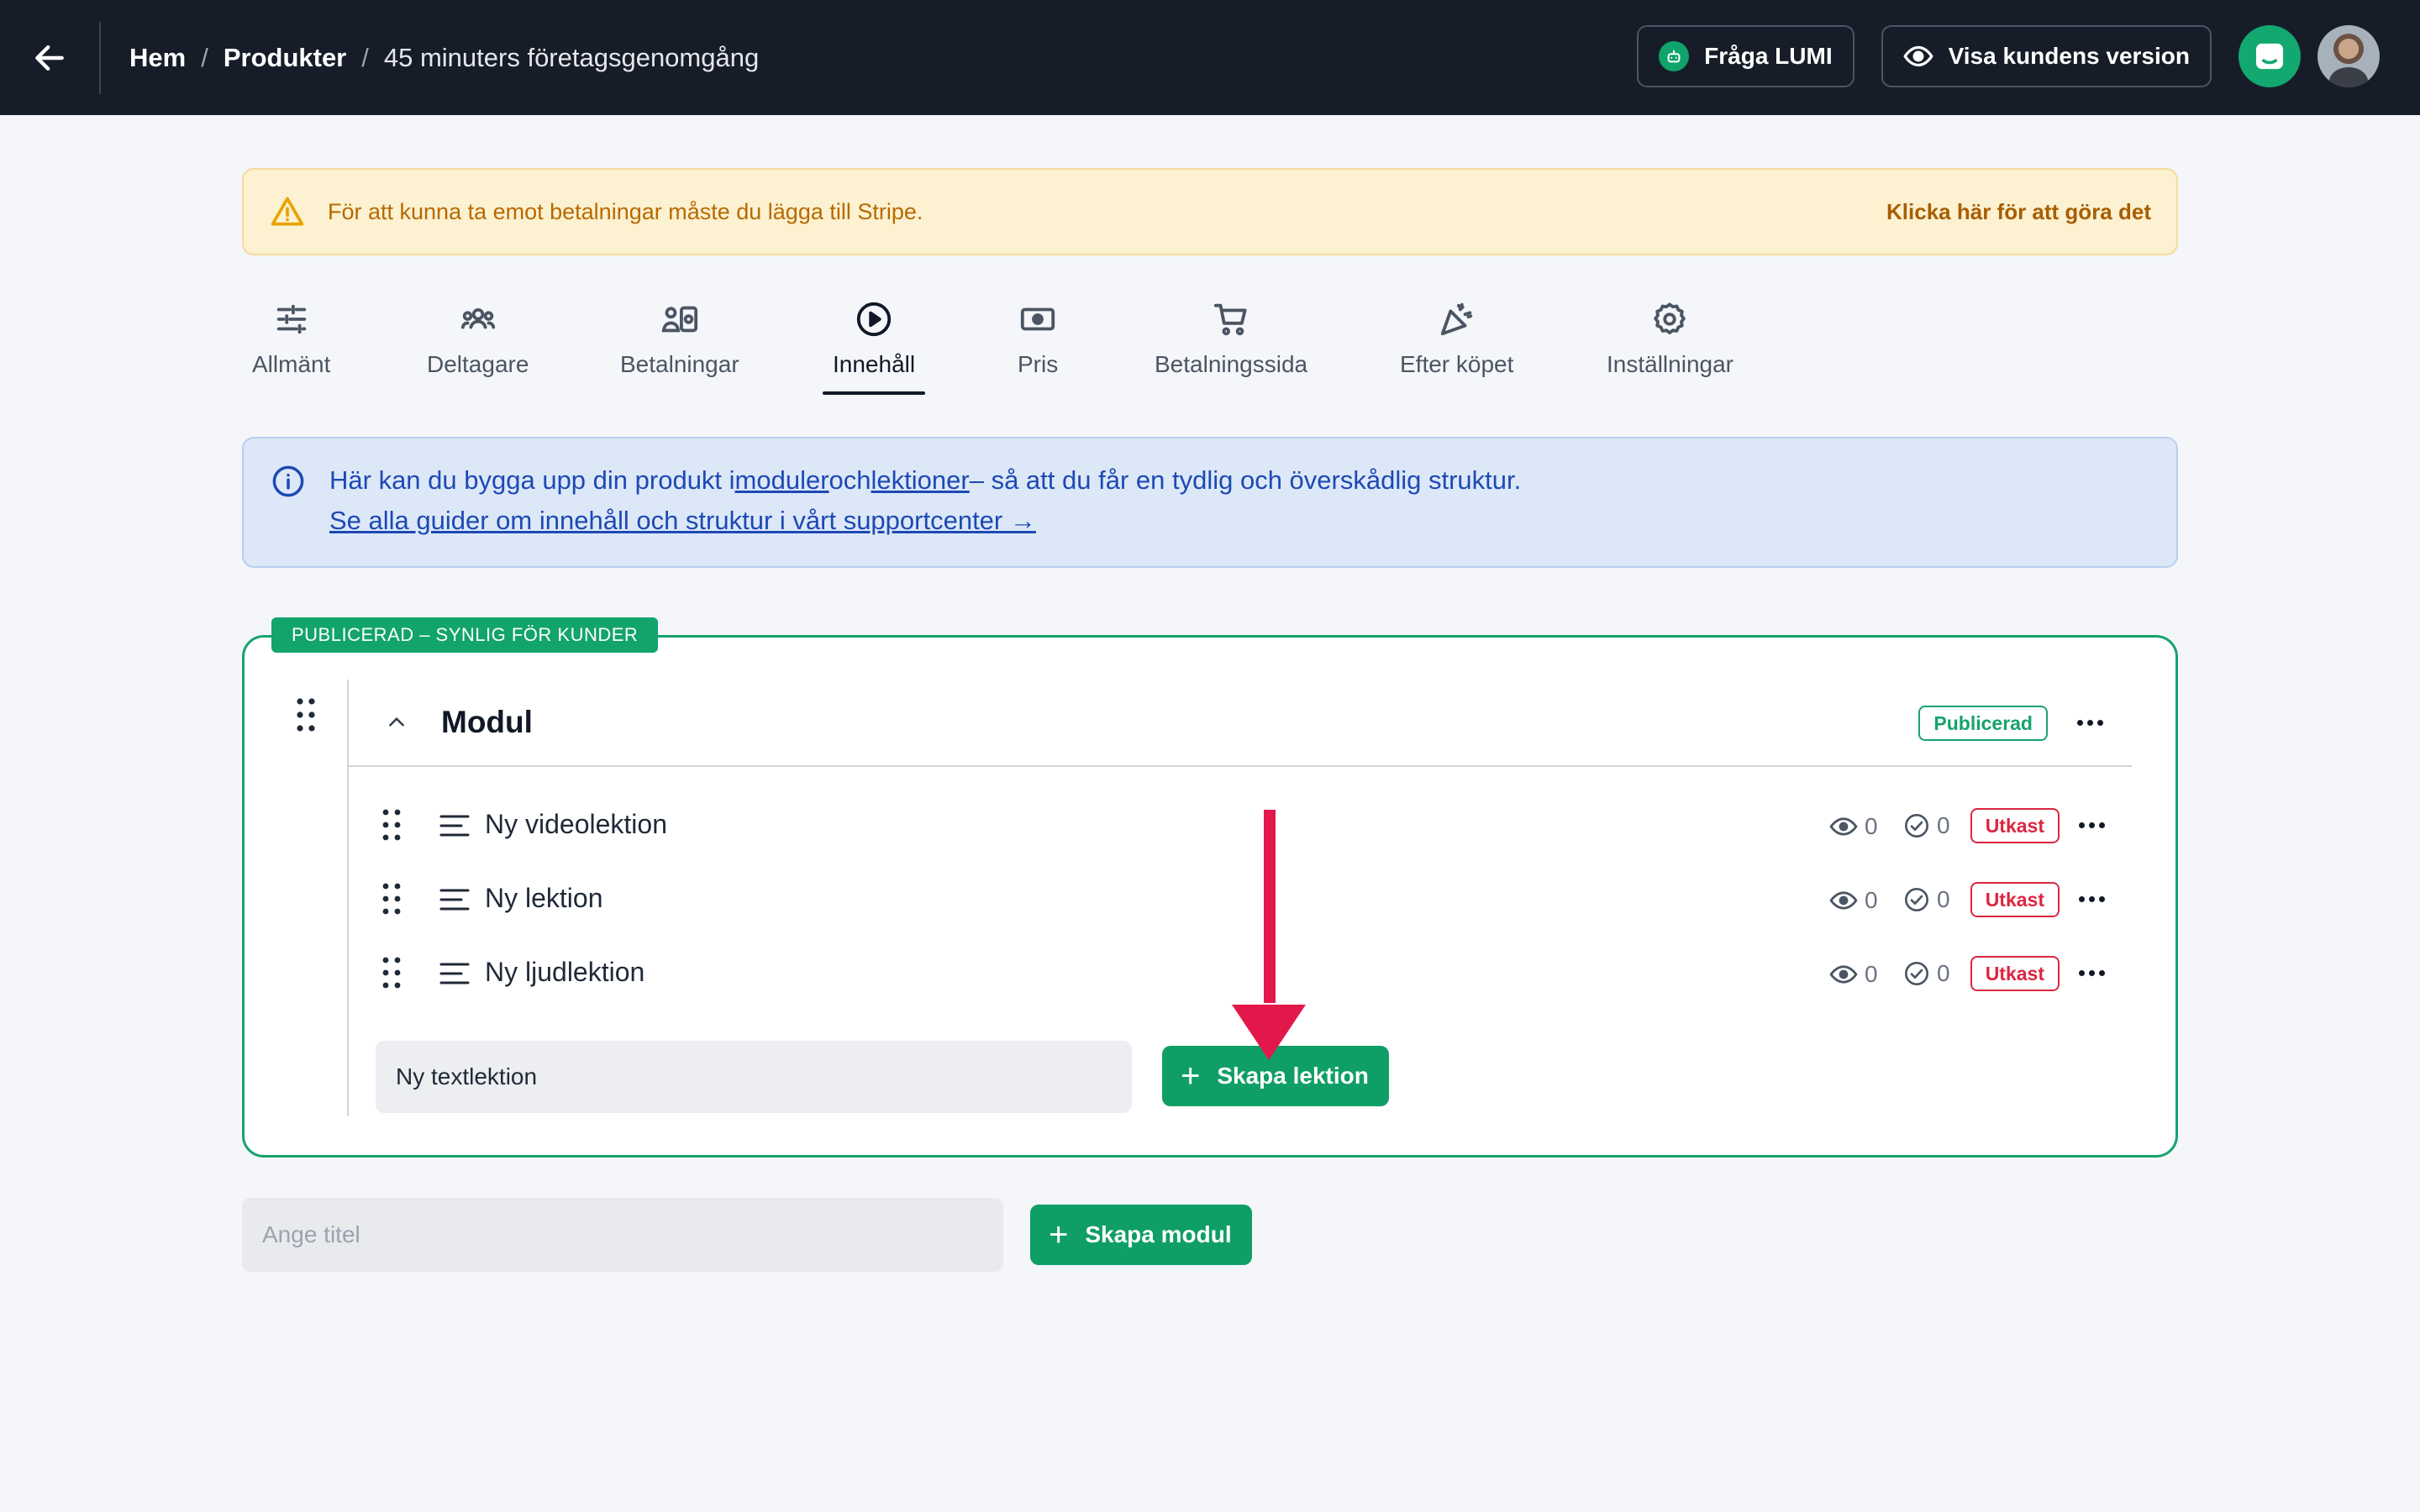  What do you see at coordinates (291, 364) in the screenshot?
I see `tab-label: Allmänt` at bounding box center [291, 364].